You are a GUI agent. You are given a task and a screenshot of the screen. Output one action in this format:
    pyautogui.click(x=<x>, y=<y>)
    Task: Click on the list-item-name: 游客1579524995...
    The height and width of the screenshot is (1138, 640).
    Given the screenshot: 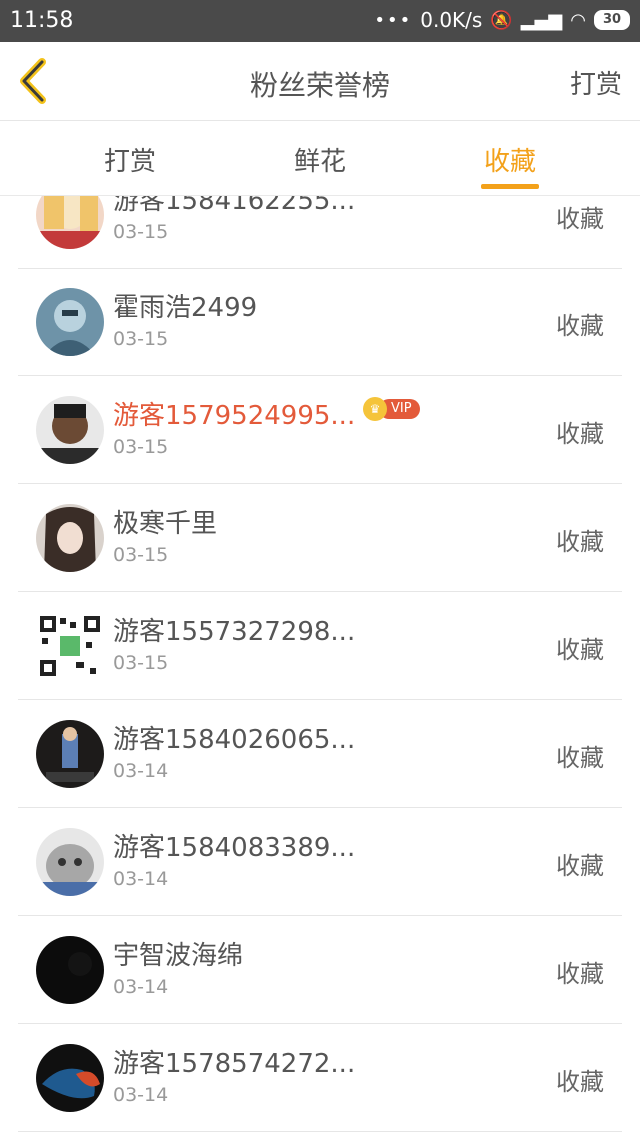 What is the action you would take?
    pyautogui.click(x=234, y=416)
    